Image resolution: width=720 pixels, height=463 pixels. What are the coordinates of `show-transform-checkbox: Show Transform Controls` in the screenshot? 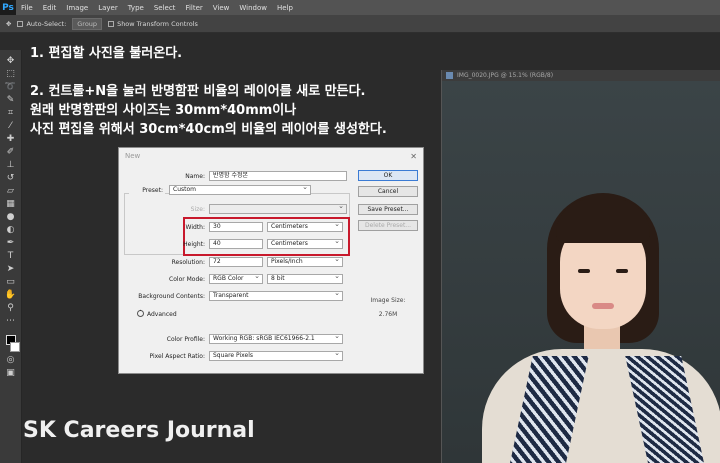 It's located at (153, 24).